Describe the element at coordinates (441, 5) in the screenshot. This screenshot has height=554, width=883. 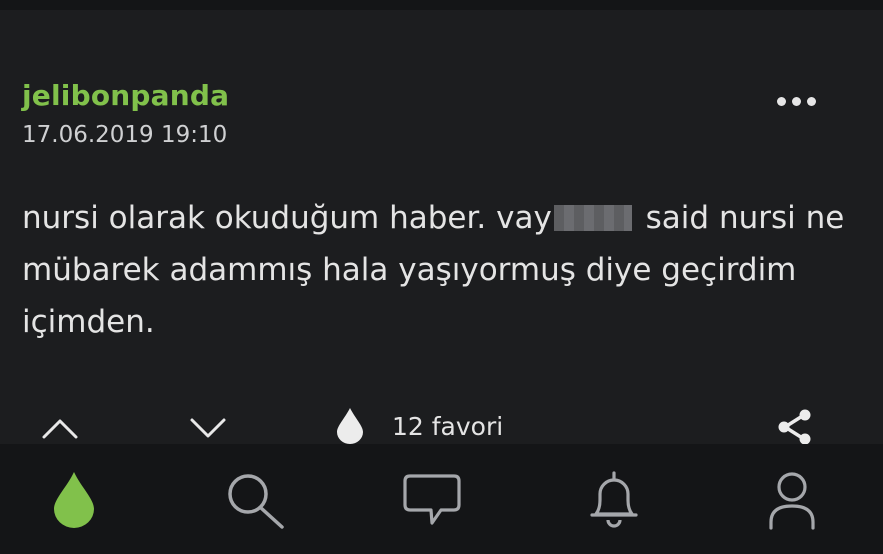
I see `previous-entry-divider` at that location.